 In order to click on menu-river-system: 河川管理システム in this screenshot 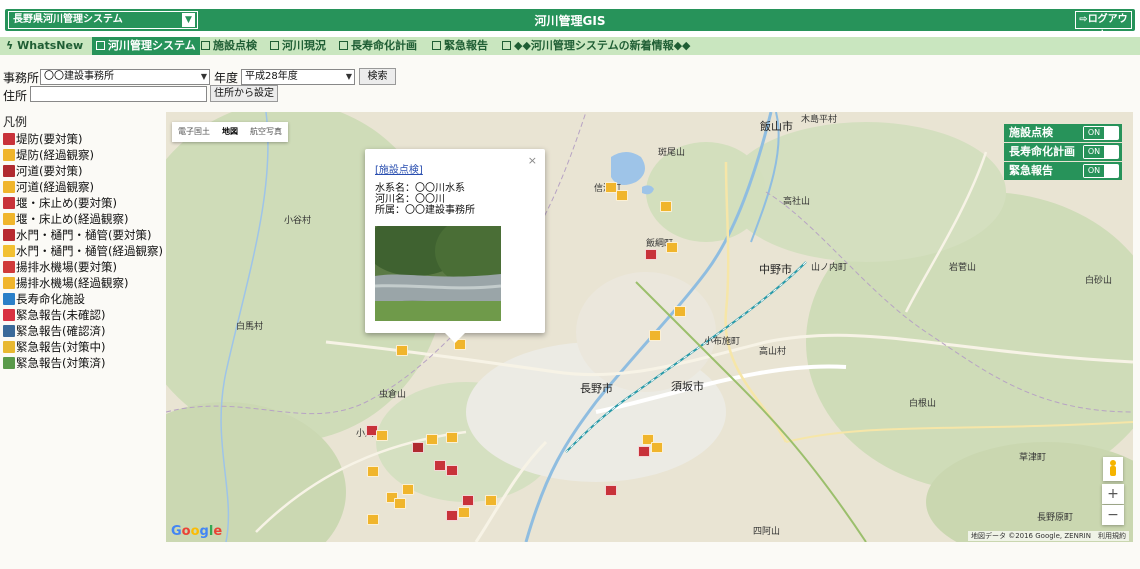, I will do `click(146, 46)`.